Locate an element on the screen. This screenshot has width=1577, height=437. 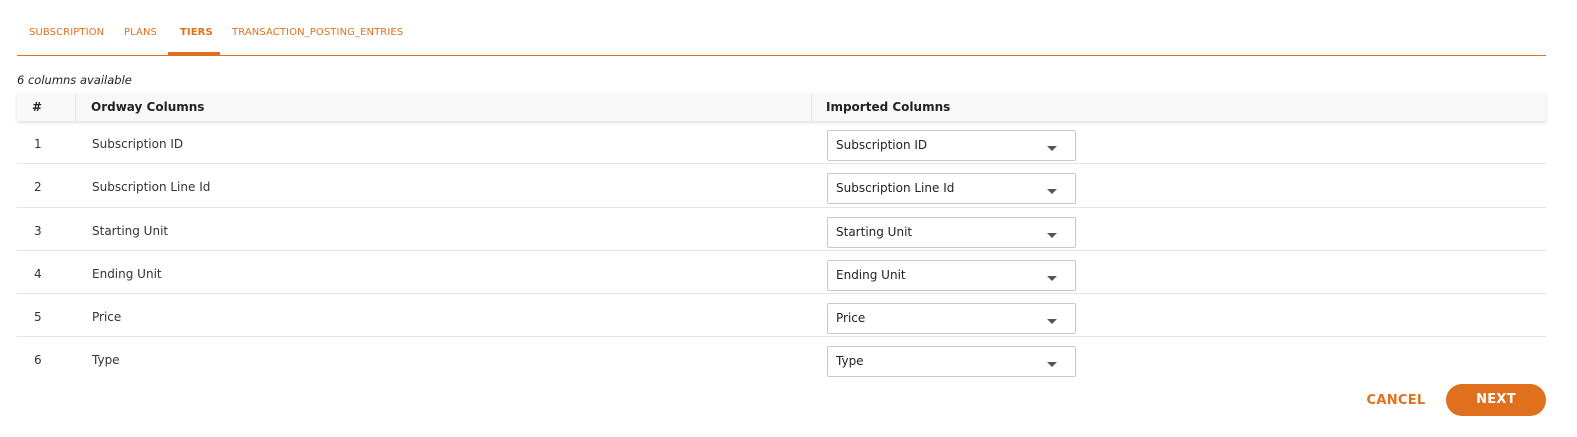
row-index: 6 is located at coordinates (38, 360).